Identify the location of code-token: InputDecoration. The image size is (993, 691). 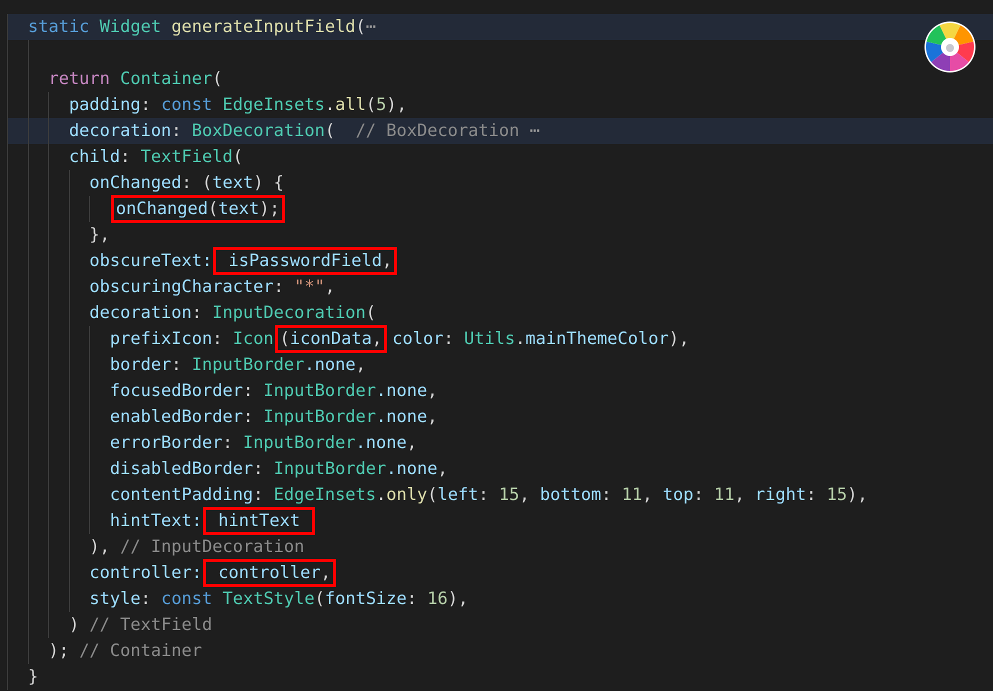
(289, 313).